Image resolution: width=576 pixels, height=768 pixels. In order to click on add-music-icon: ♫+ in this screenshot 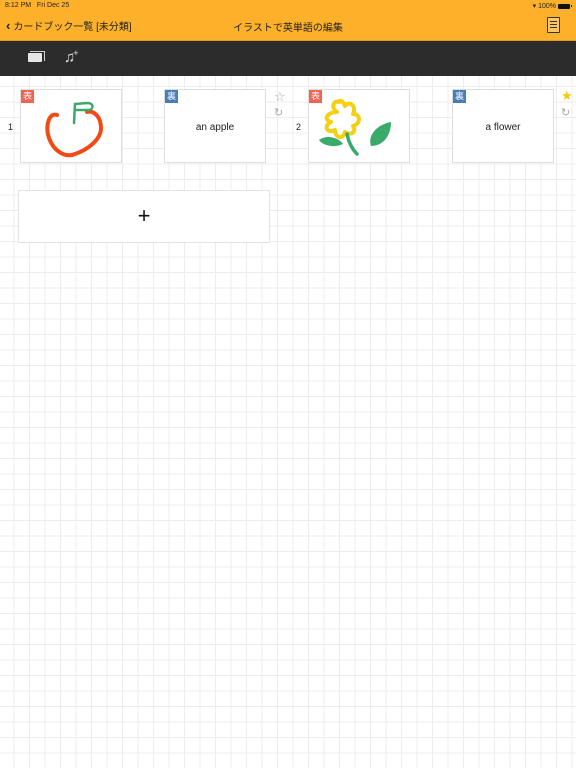, I will do `click(71, 57)`.